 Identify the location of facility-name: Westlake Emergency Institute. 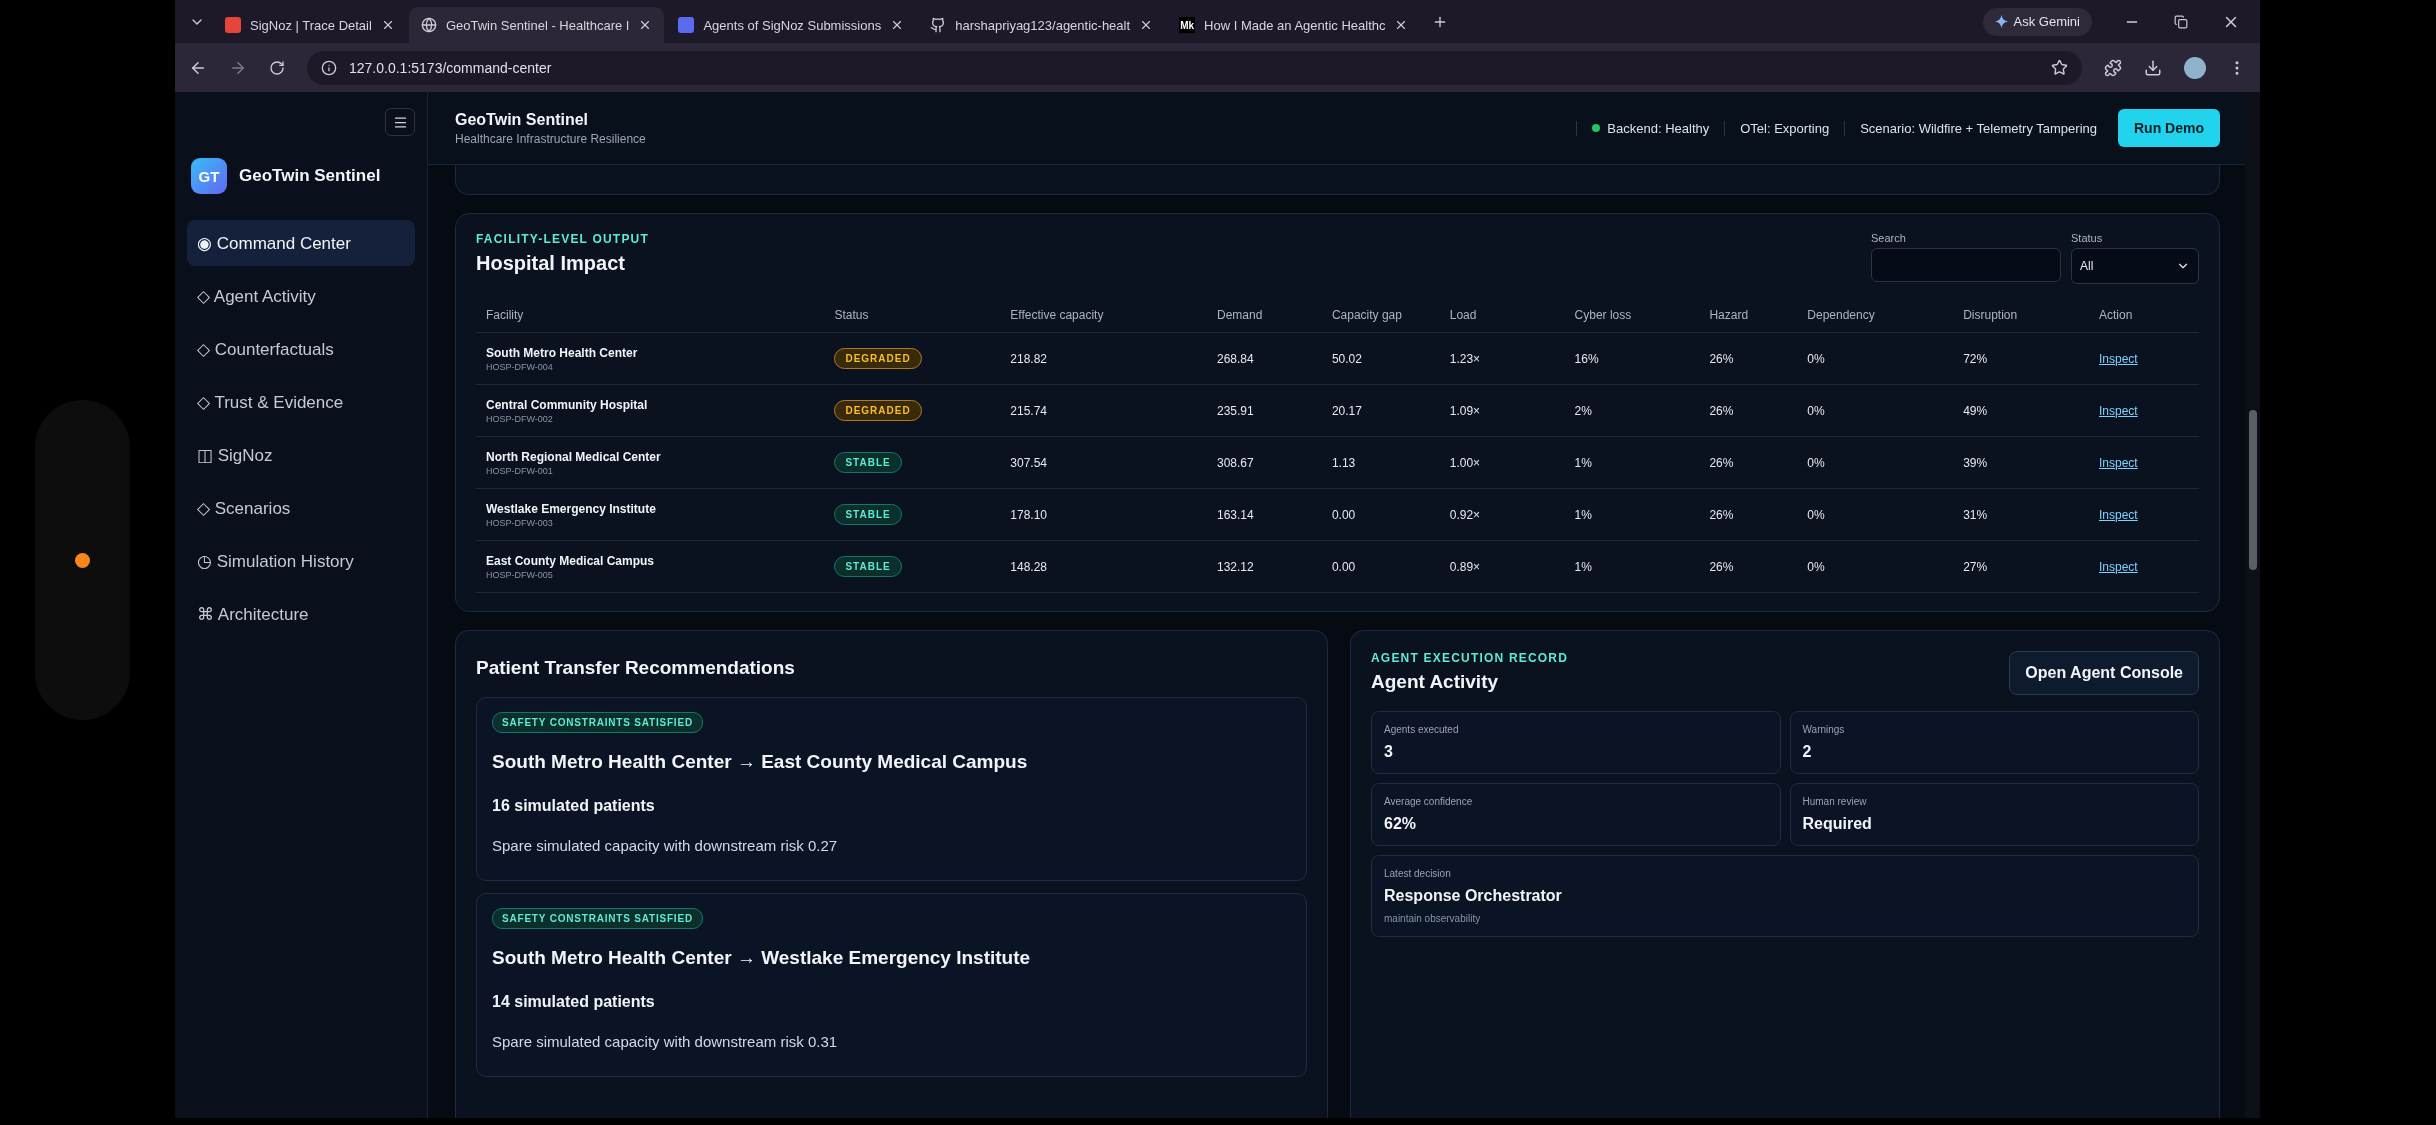
(571, 508).